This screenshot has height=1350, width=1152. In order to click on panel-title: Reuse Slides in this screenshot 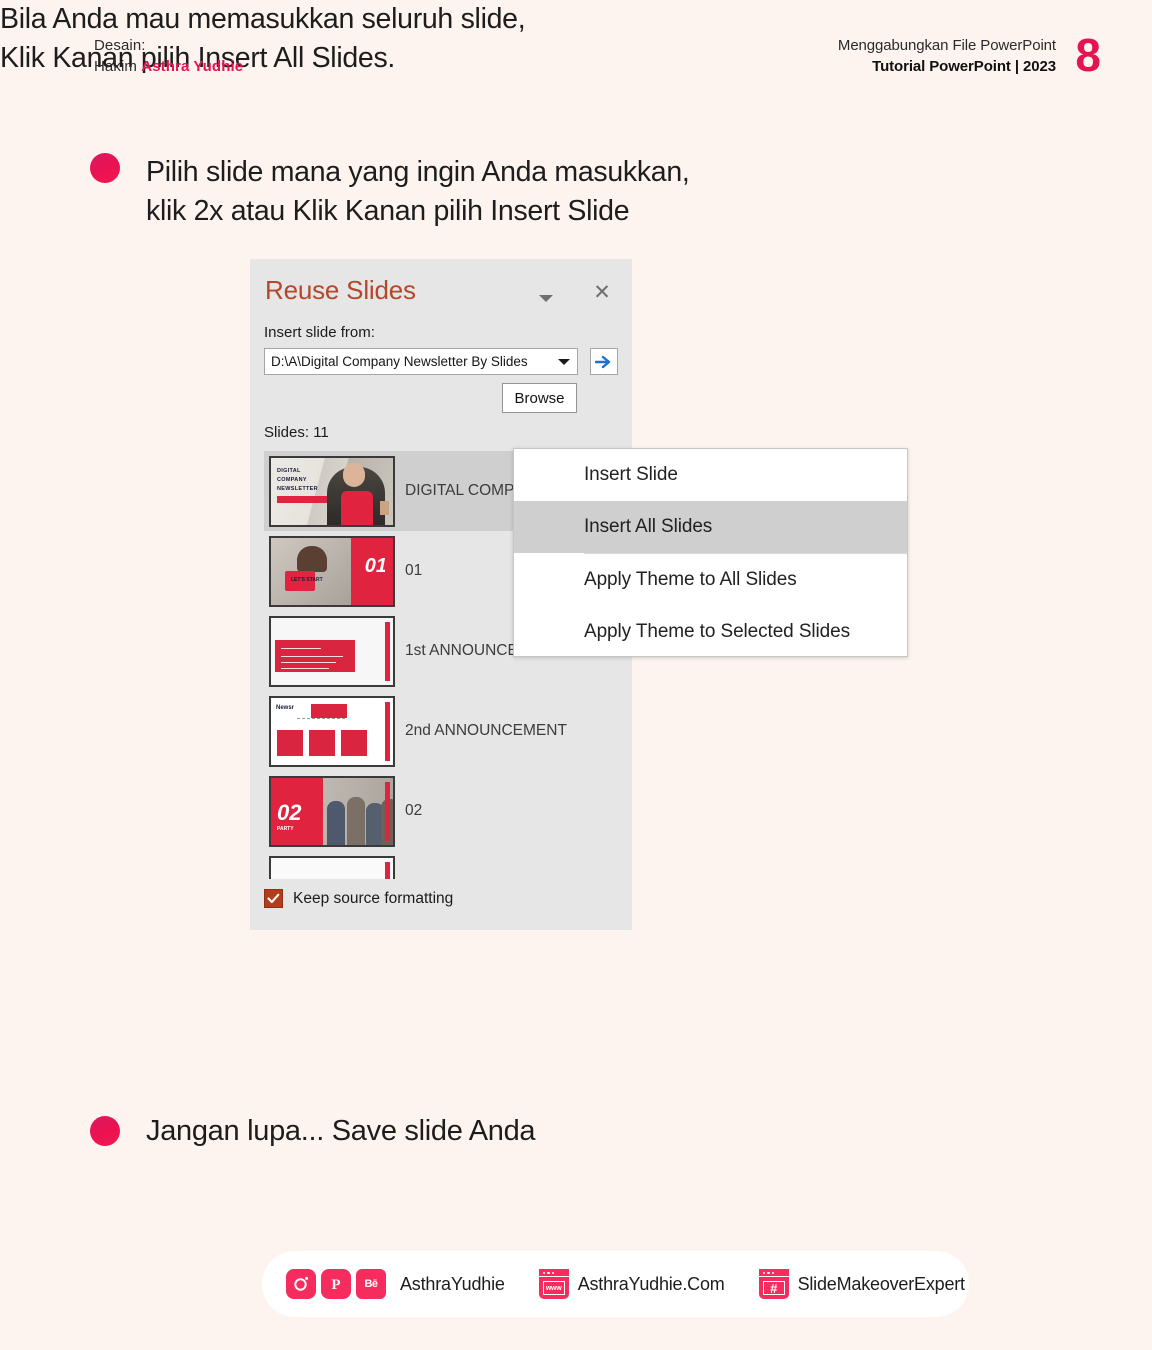, I will do `click(340, 290)`.